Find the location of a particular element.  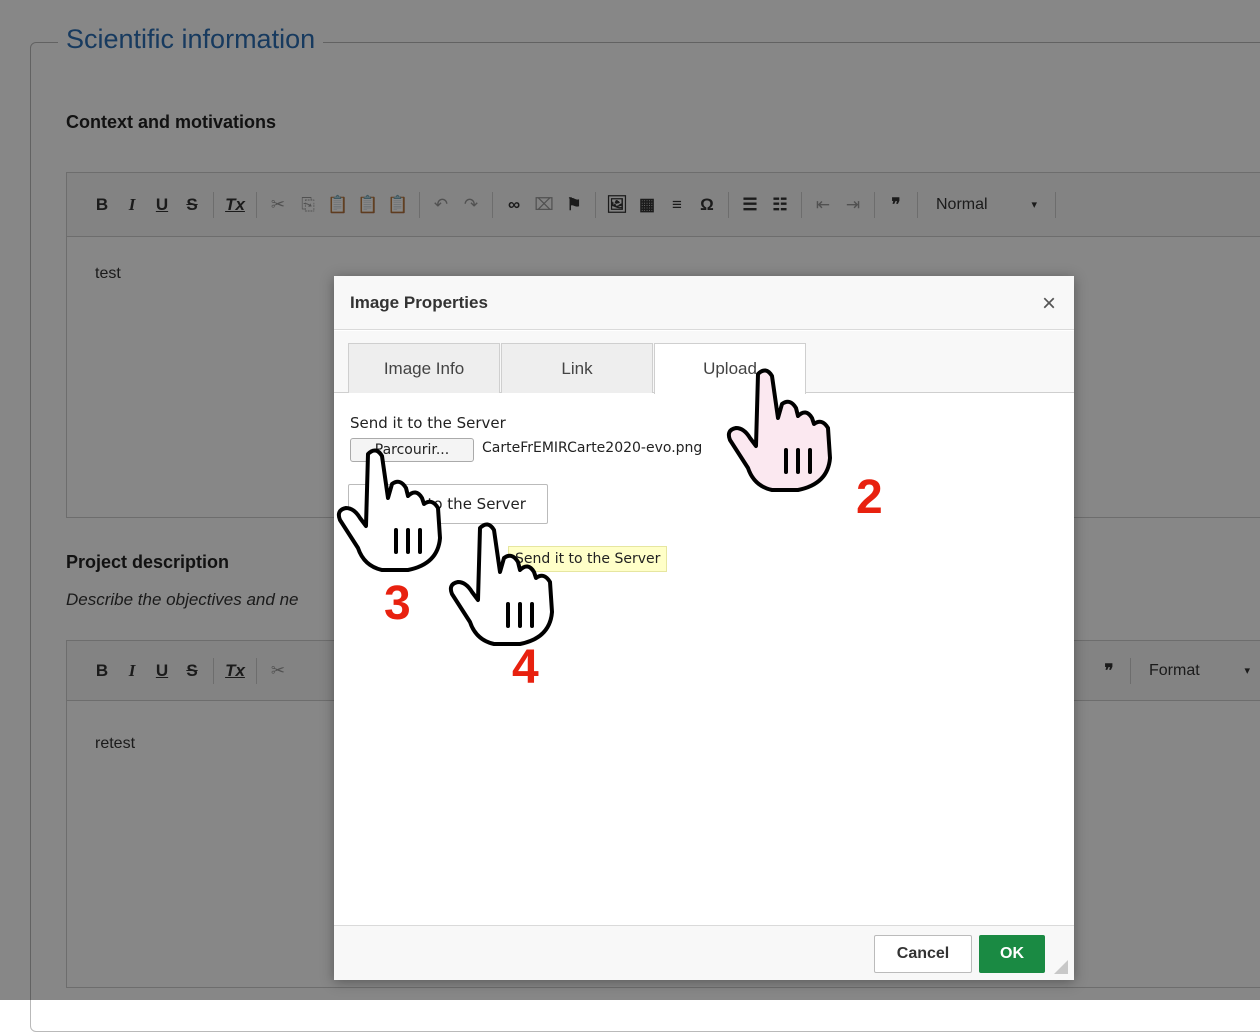

cancel-button: Cancel is located at coordinates (923, 954).